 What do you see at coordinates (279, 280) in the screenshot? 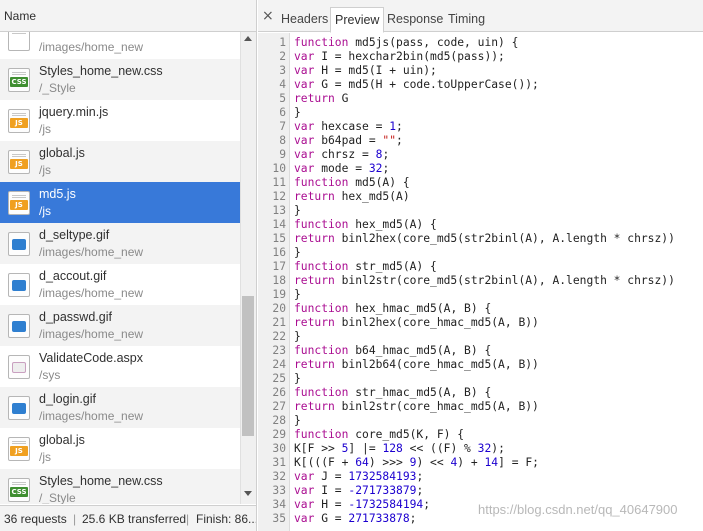
I see `line-number: 18` at bounding box center [279, 280].